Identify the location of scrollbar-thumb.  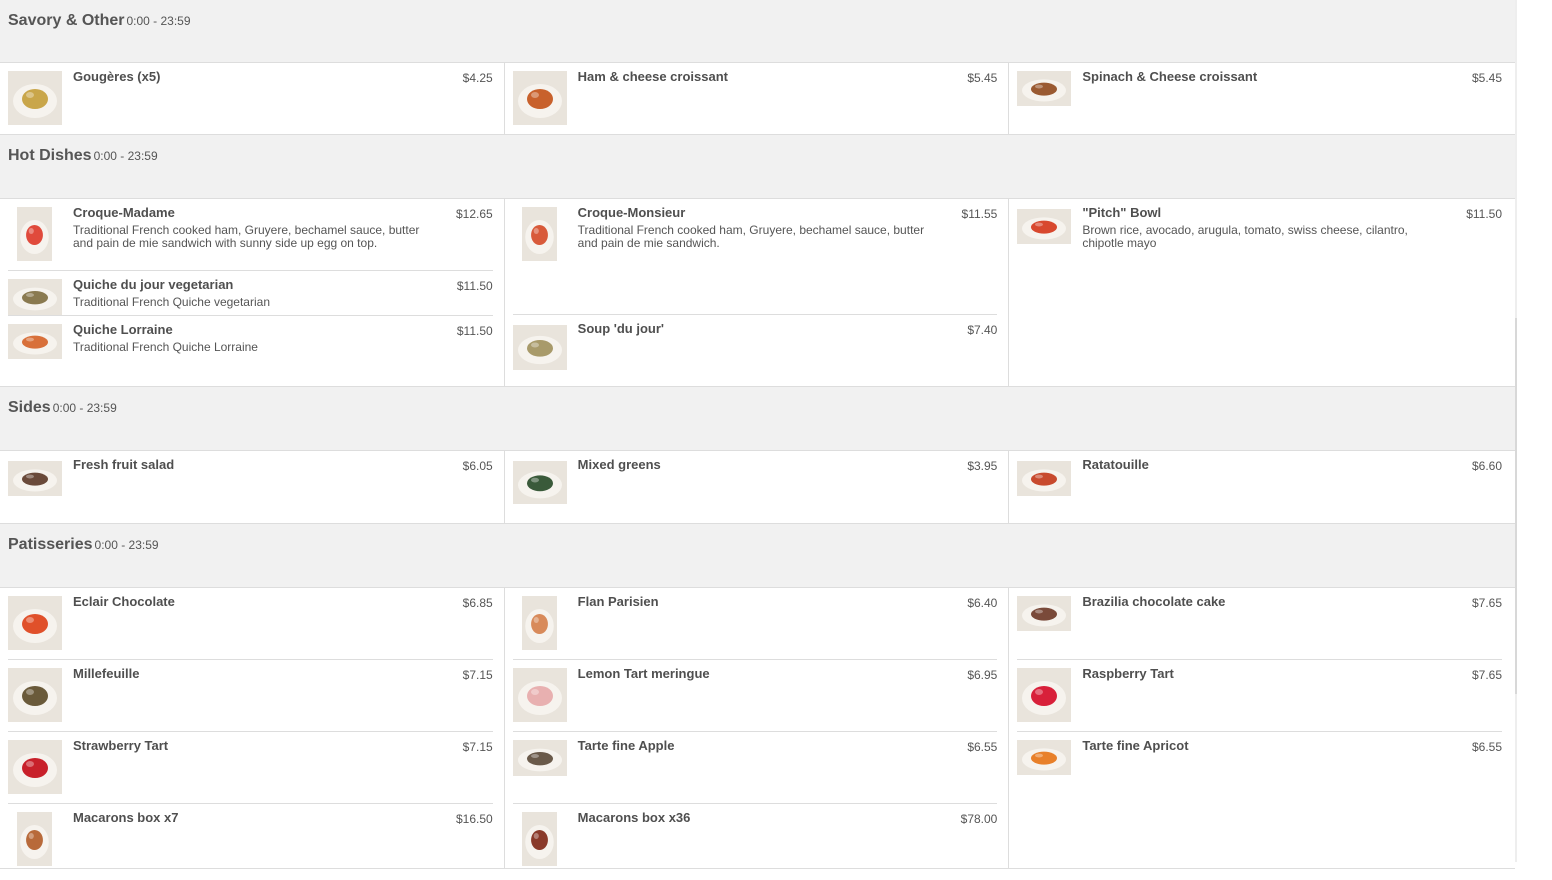
(1516, 506).